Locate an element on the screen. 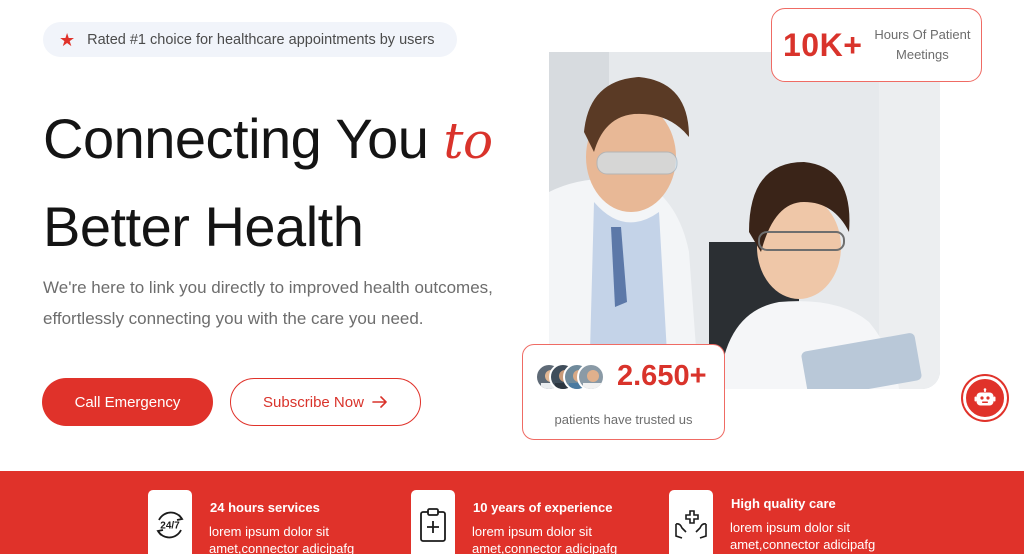  hero-title-accent: to is located at coordinates (468, 141).